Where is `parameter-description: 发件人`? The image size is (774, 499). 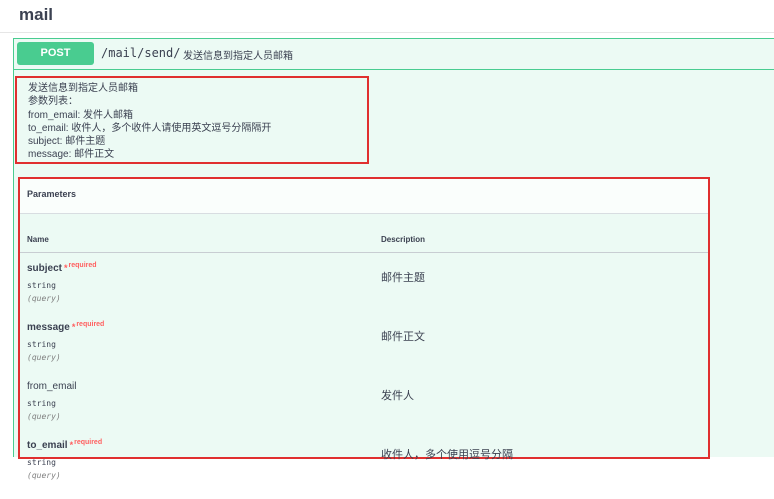 parameter-description: 发件人 is located at coordinates (397, 396).